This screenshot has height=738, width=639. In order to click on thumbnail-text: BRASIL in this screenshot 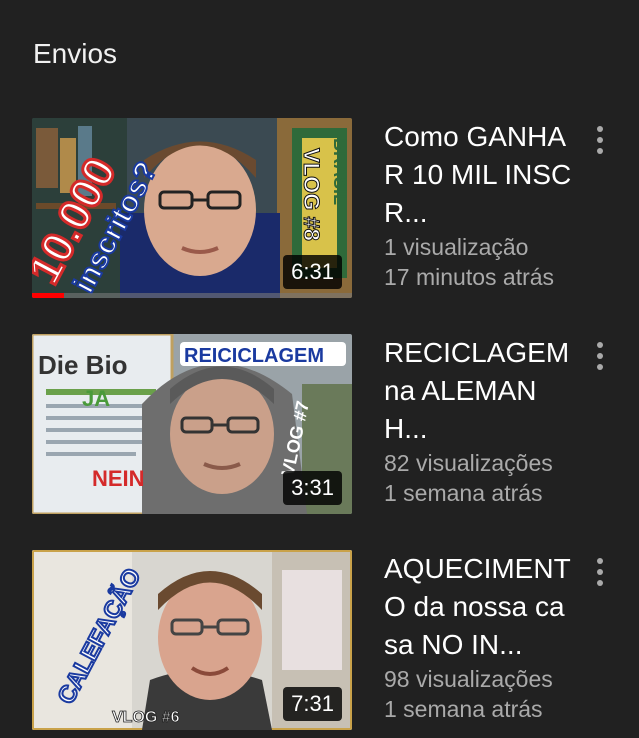, I will do `click(340, 171)`.